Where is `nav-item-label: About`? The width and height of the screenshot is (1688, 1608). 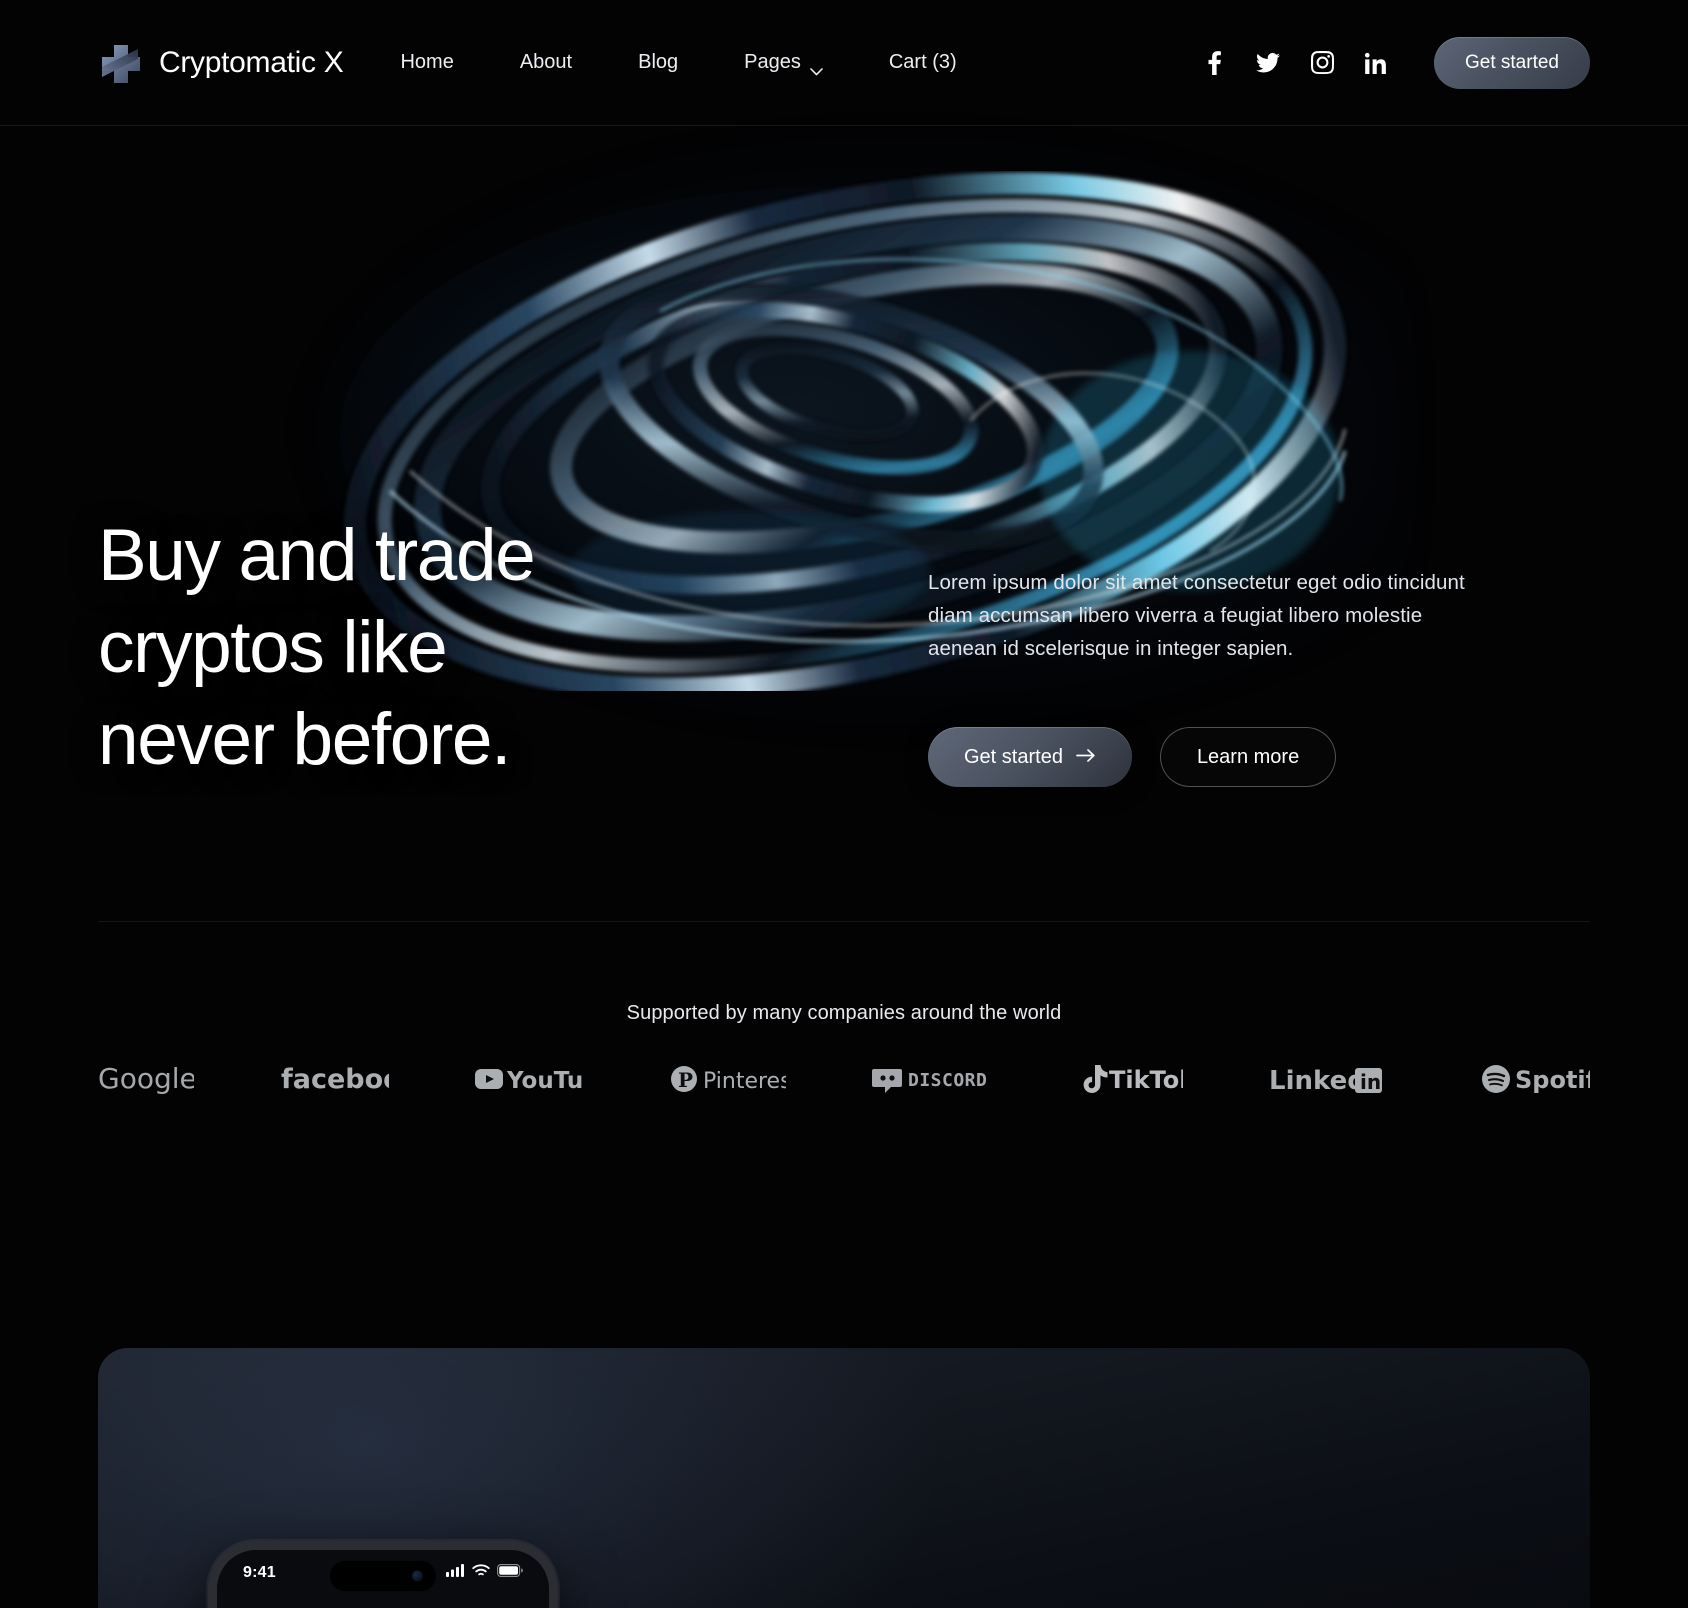 nav-item-label: About is located at coordinates (546, 62).